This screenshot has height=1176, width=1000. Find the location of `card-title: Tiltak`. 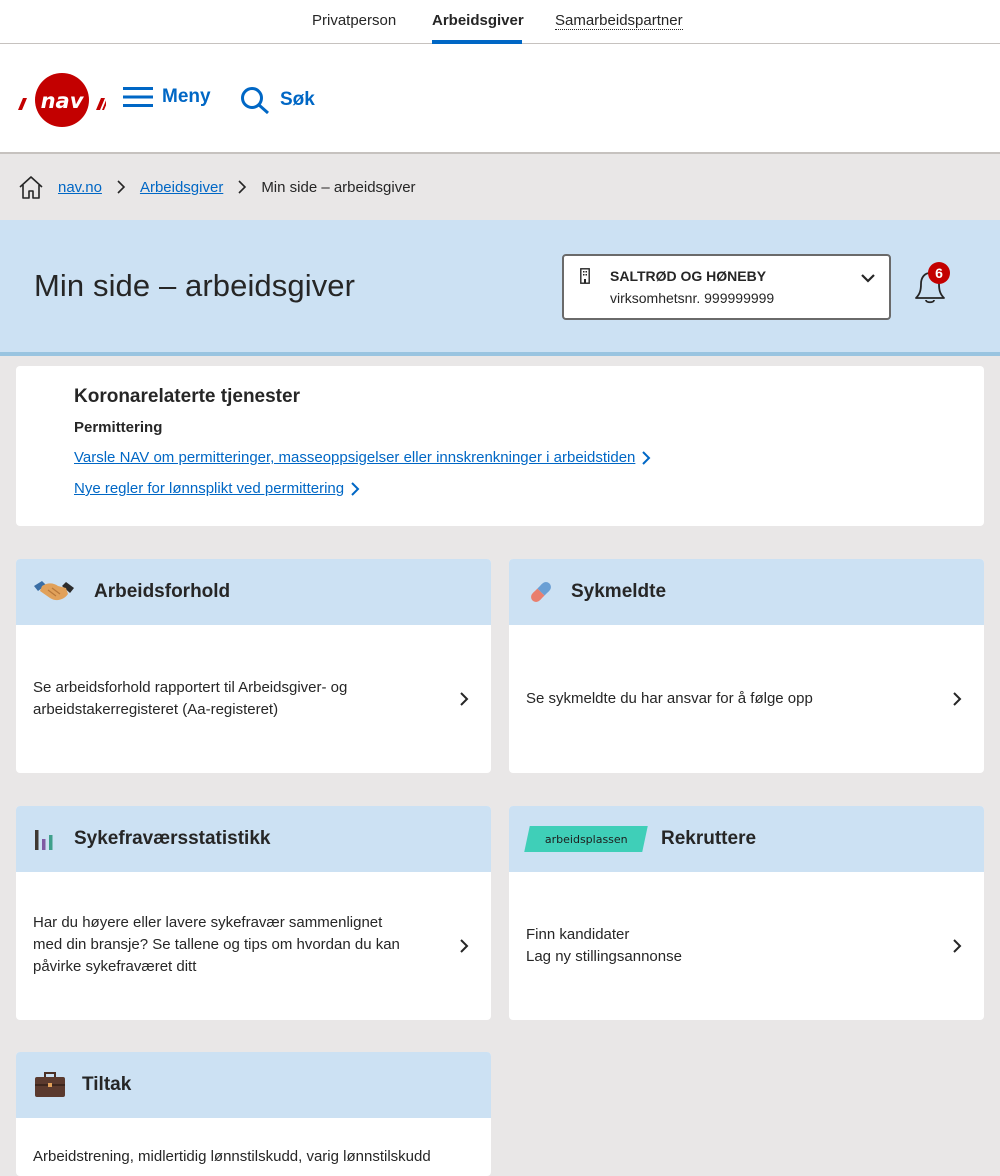

card-title: Tiltak is located at coordinates (107, 1084).